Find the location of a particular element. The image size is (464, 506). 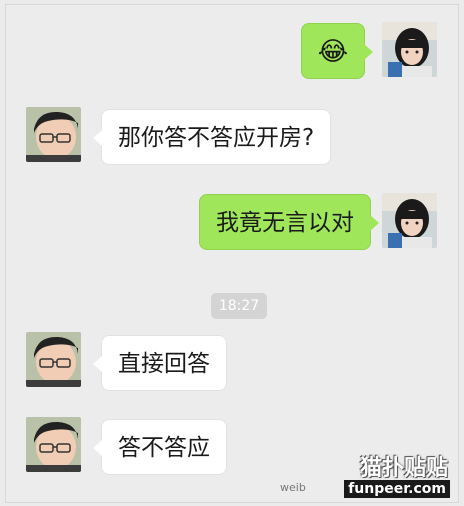

watermark-logo-text: 猫扑贴贴 is located at coordinates (403, 468).